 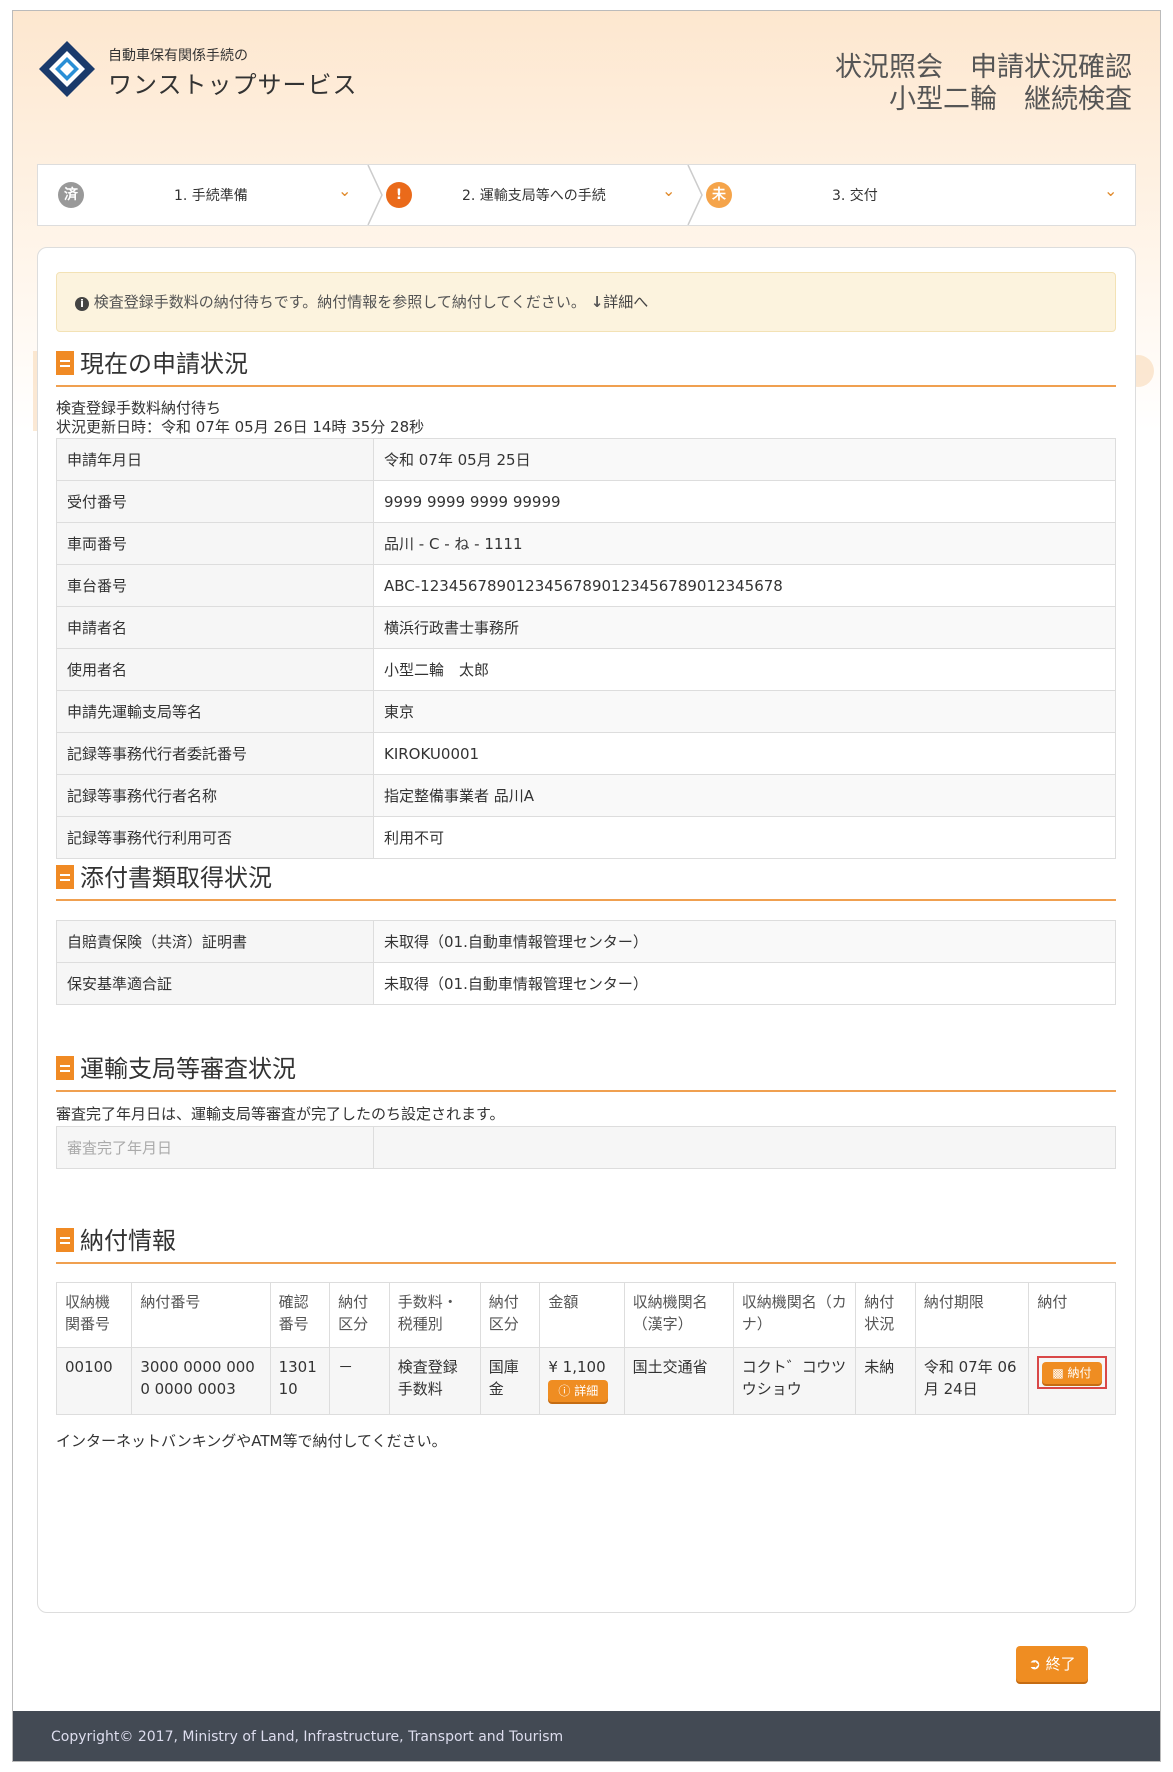 What do you see at coordinates (434, 1381) in the screenshot?
I see `fee-type: 検査登録手数料` at bounding box center [434, 1381].